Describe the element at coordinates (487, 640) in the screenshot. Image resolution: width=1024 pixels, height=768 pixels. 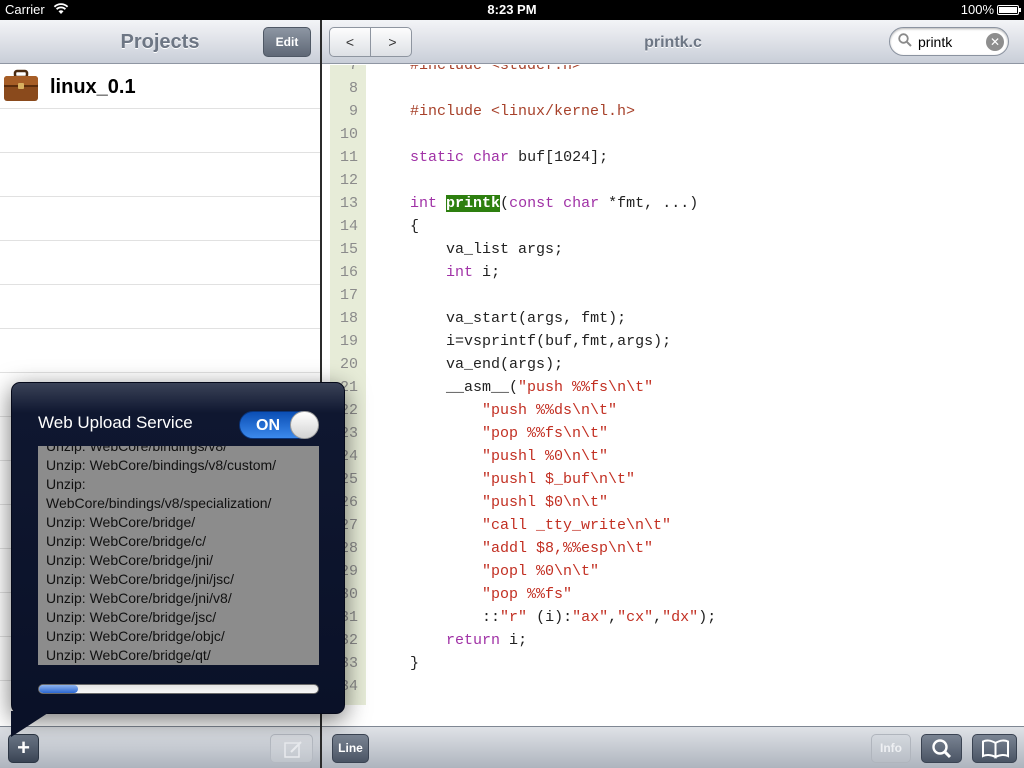
I see `code-text: return i;` at that location.